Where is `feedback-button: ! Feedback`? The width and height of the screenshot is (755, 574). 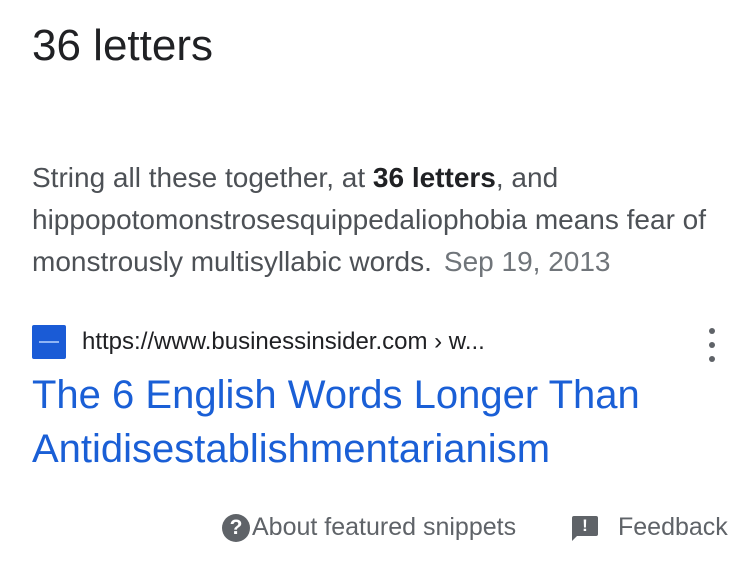
feedback-button: ! Feedback is located at coordinates (650, 527).